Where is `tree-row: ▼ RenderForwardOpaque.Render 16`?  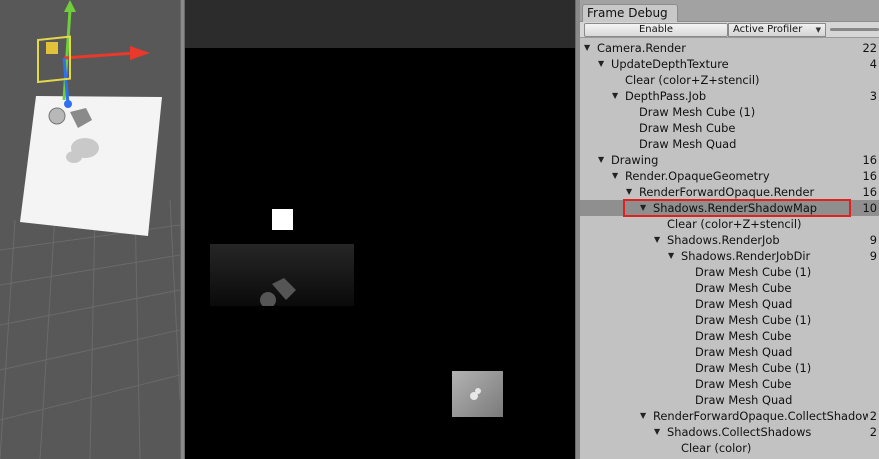
tree-row: ▼ RenderForwardOpaque.Render 16 is located at coordinates (729, 192).